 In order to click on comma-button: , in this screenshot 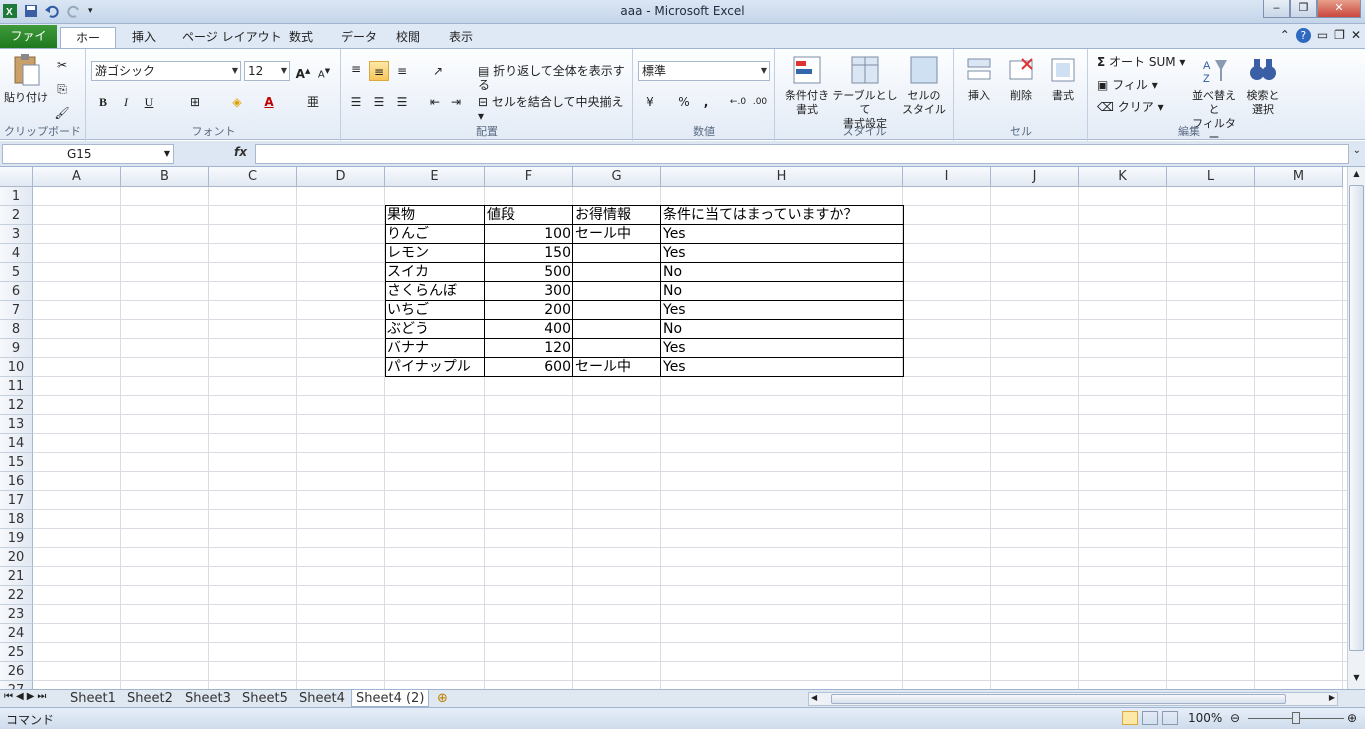, I will do `click(706, 102)`.